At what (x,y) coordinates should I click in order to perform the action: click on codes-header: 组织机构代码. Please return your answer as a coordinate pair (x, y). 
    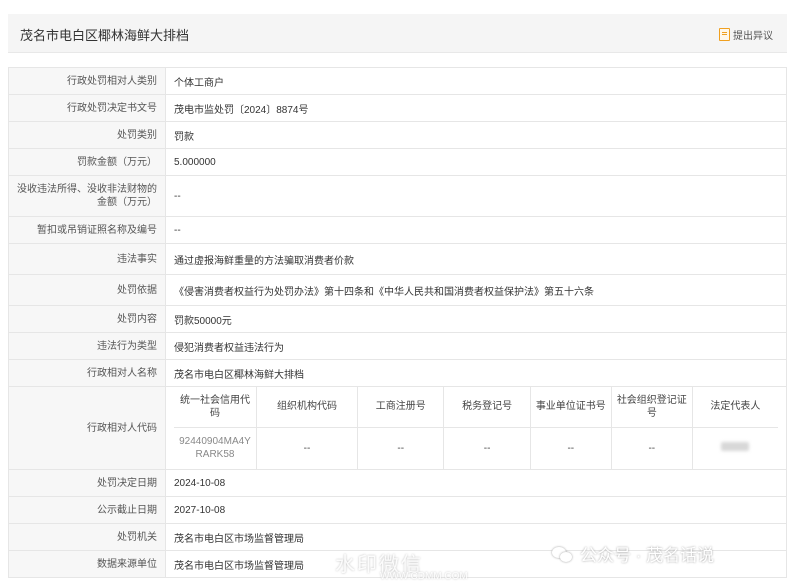
    Looking at the image, I should click on (307, 407).